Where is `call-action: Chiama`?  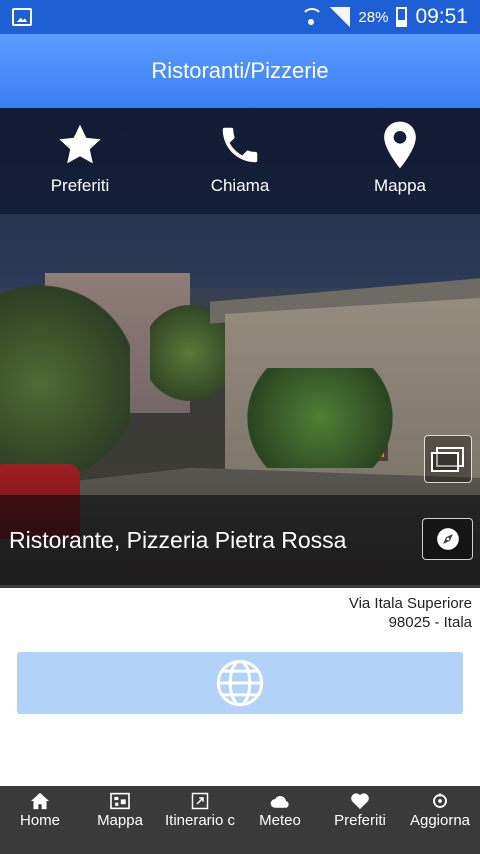
call-action: Chiama is located at coordinates (240, 161).